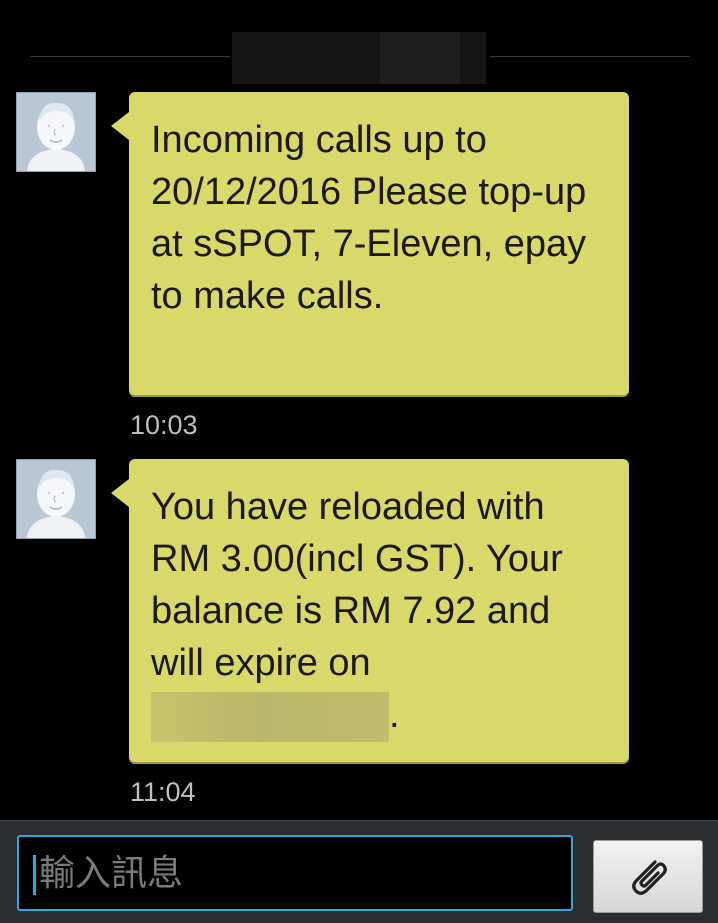 The width and height of the screenshot is (718, 923). I want to click on message-input, so click(299, 873).